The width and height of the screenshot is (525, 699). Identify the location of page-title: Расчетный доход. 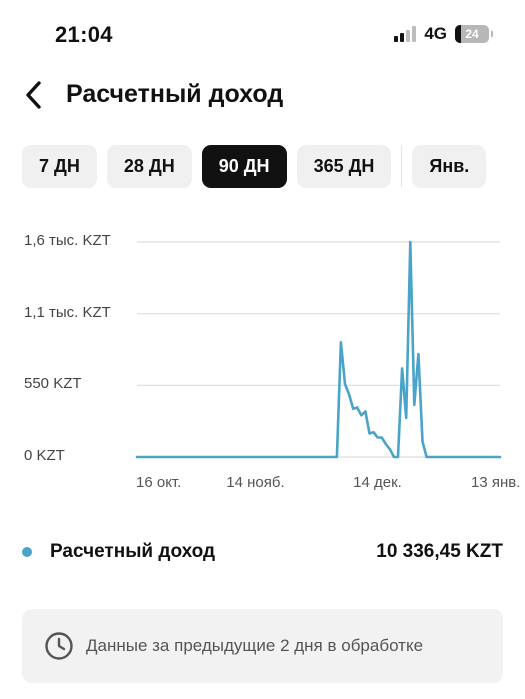
(175, 94).